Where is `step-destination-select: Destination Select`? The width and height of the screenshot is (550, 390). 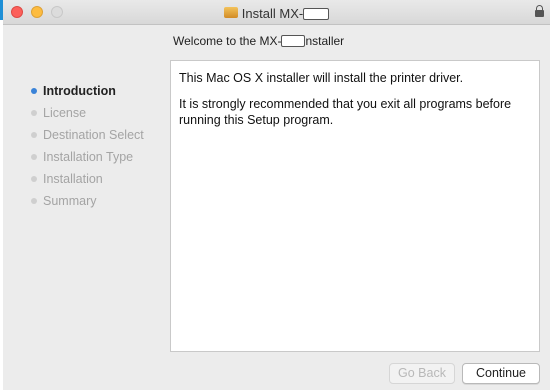 step-destination-select: Destination Select is located at coordinates (83, 135).